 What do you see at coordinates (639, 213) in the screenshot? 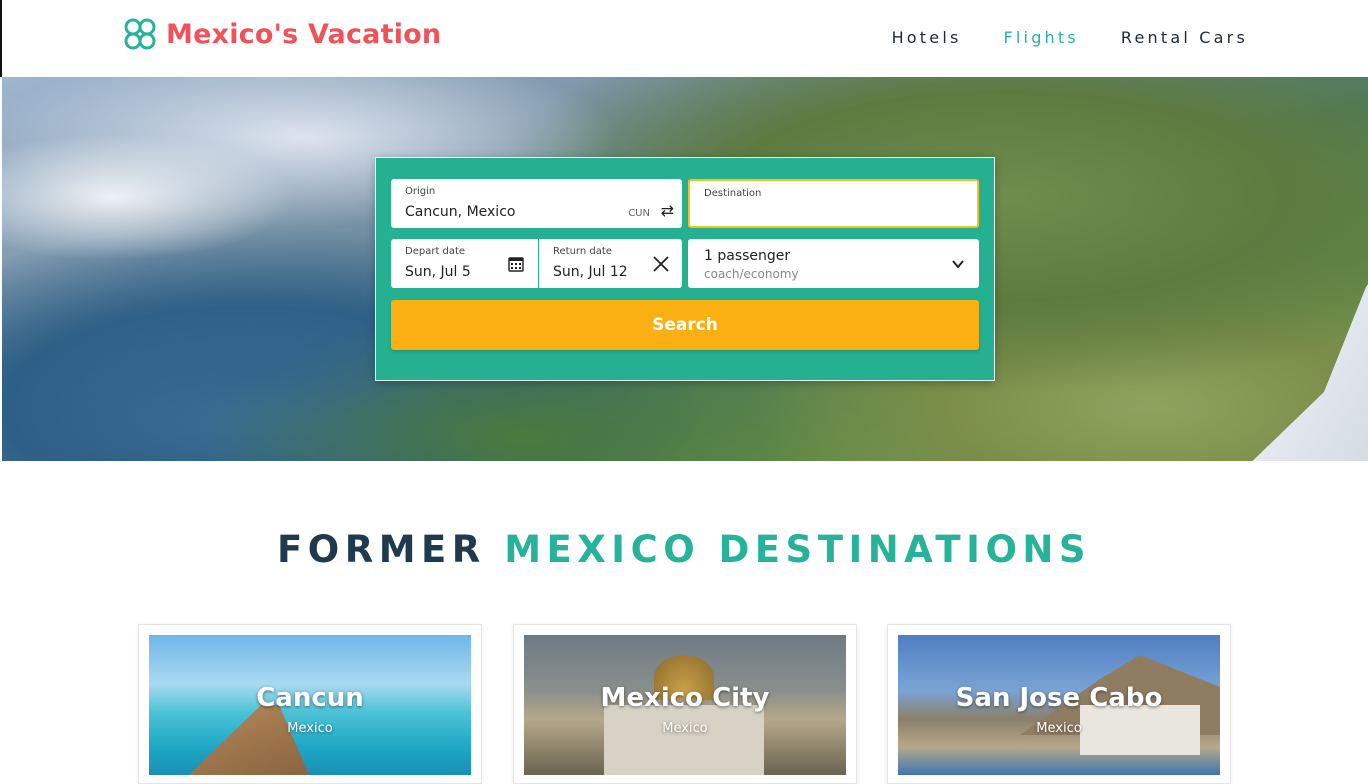
I see `origin-code: CUN` at bounding box center [639, 213].